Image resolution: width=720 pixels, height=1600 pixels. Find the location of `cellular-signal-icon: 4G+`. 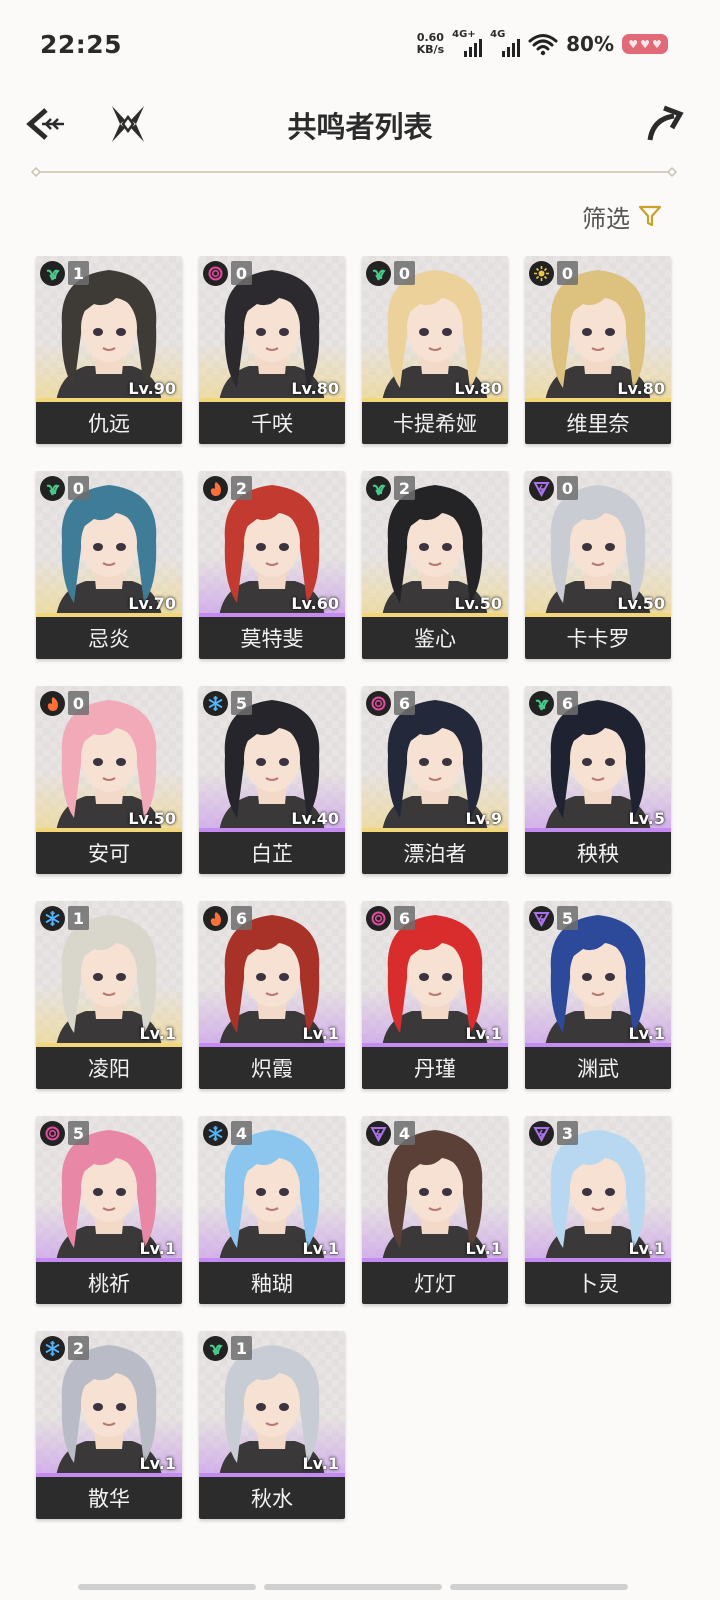

cellular-signal-icon: 4G+ is located at coordinates (467, 43).